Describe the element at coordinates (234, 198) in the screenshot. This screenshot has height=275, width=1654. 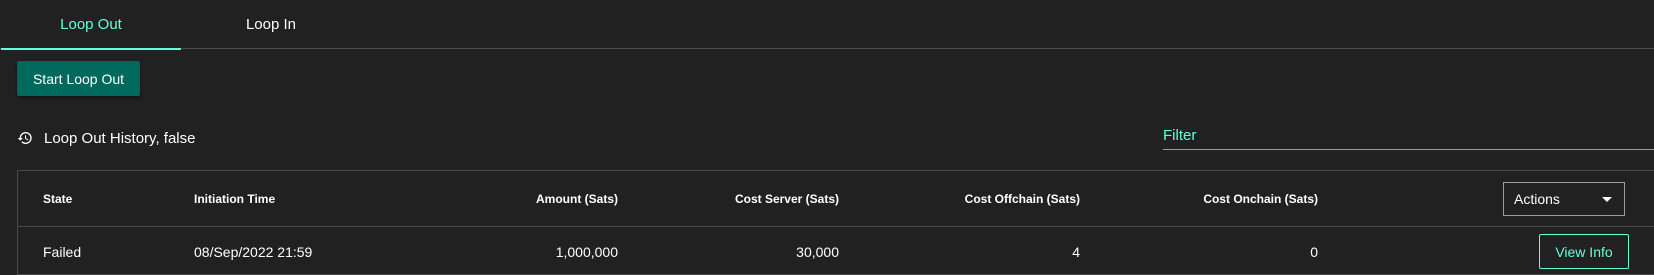
I see `column-header-initiation-time: Initiation Time` at that location.